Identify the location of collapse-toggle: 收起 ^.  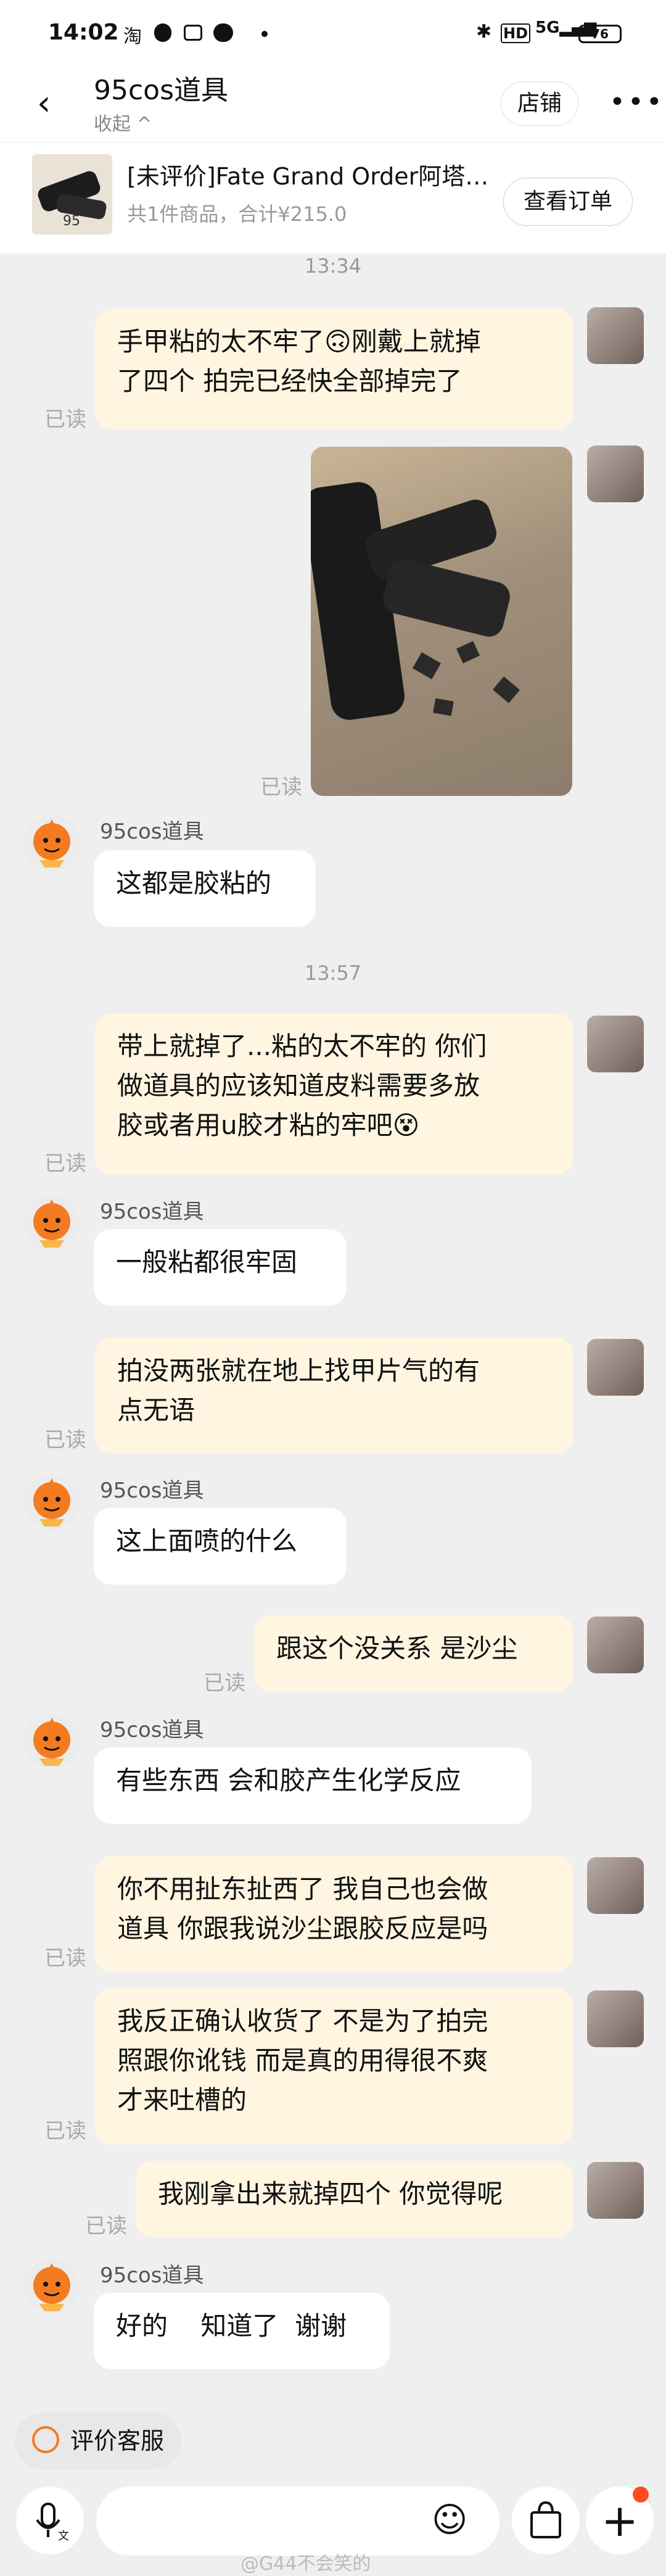
(123, 122).